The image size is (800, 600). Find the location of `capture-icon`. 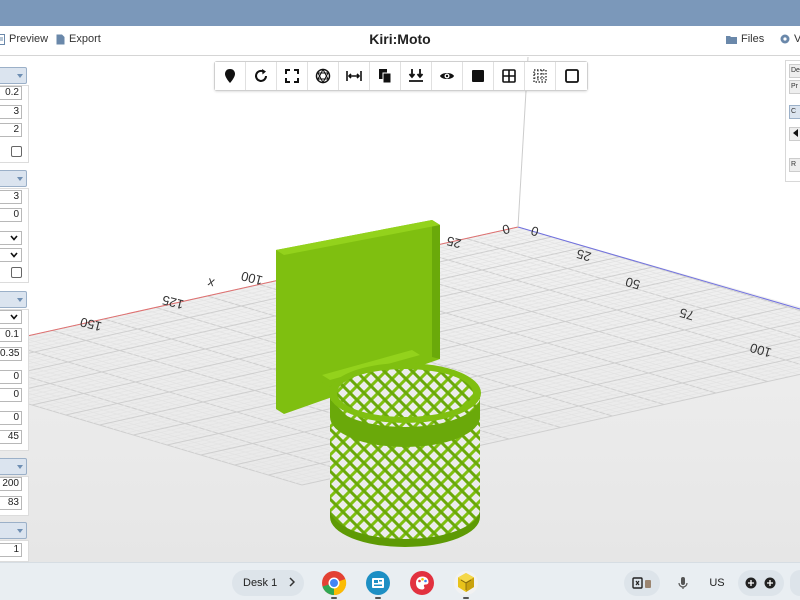

capture-icon is located at coordinates (641, 583).